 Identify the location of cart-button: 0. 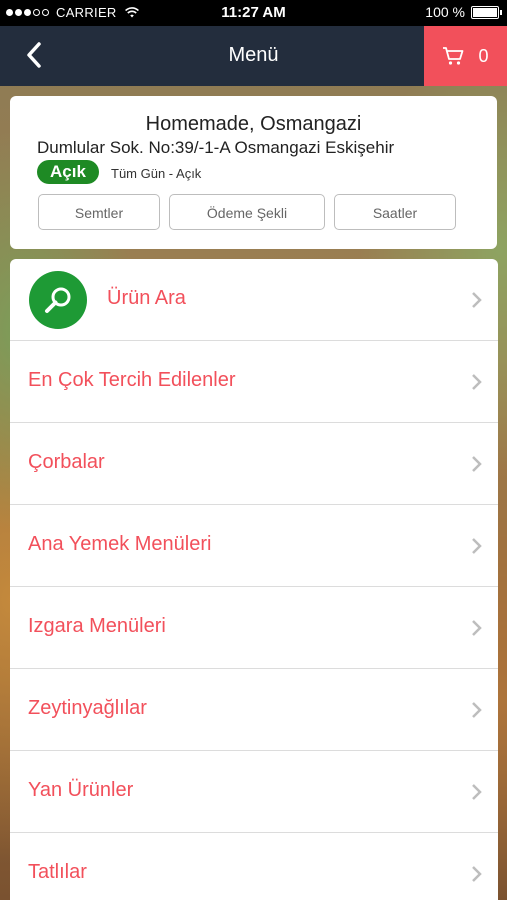
(465, 56).